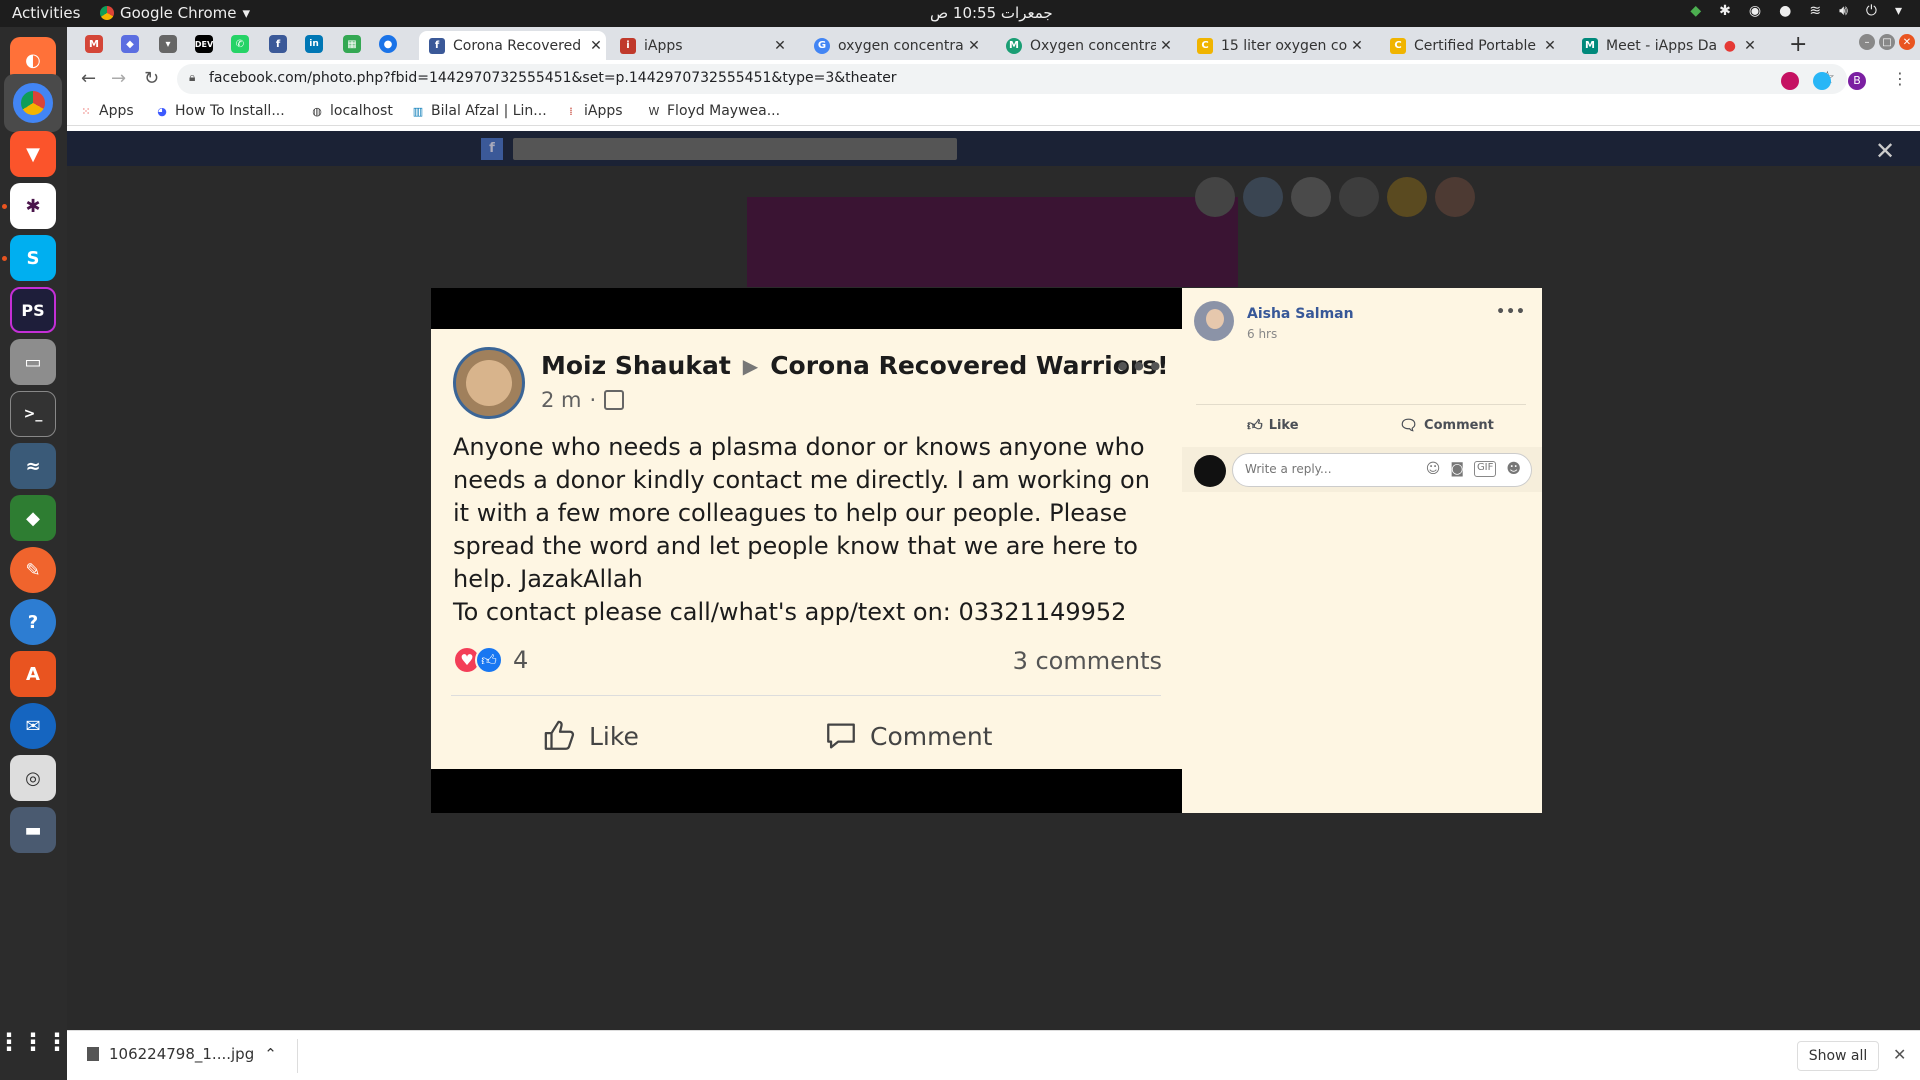 This screenshot has width=1920, height=1080. I want to click on post-timestamp: 6 hrs, so click(1262, 334).